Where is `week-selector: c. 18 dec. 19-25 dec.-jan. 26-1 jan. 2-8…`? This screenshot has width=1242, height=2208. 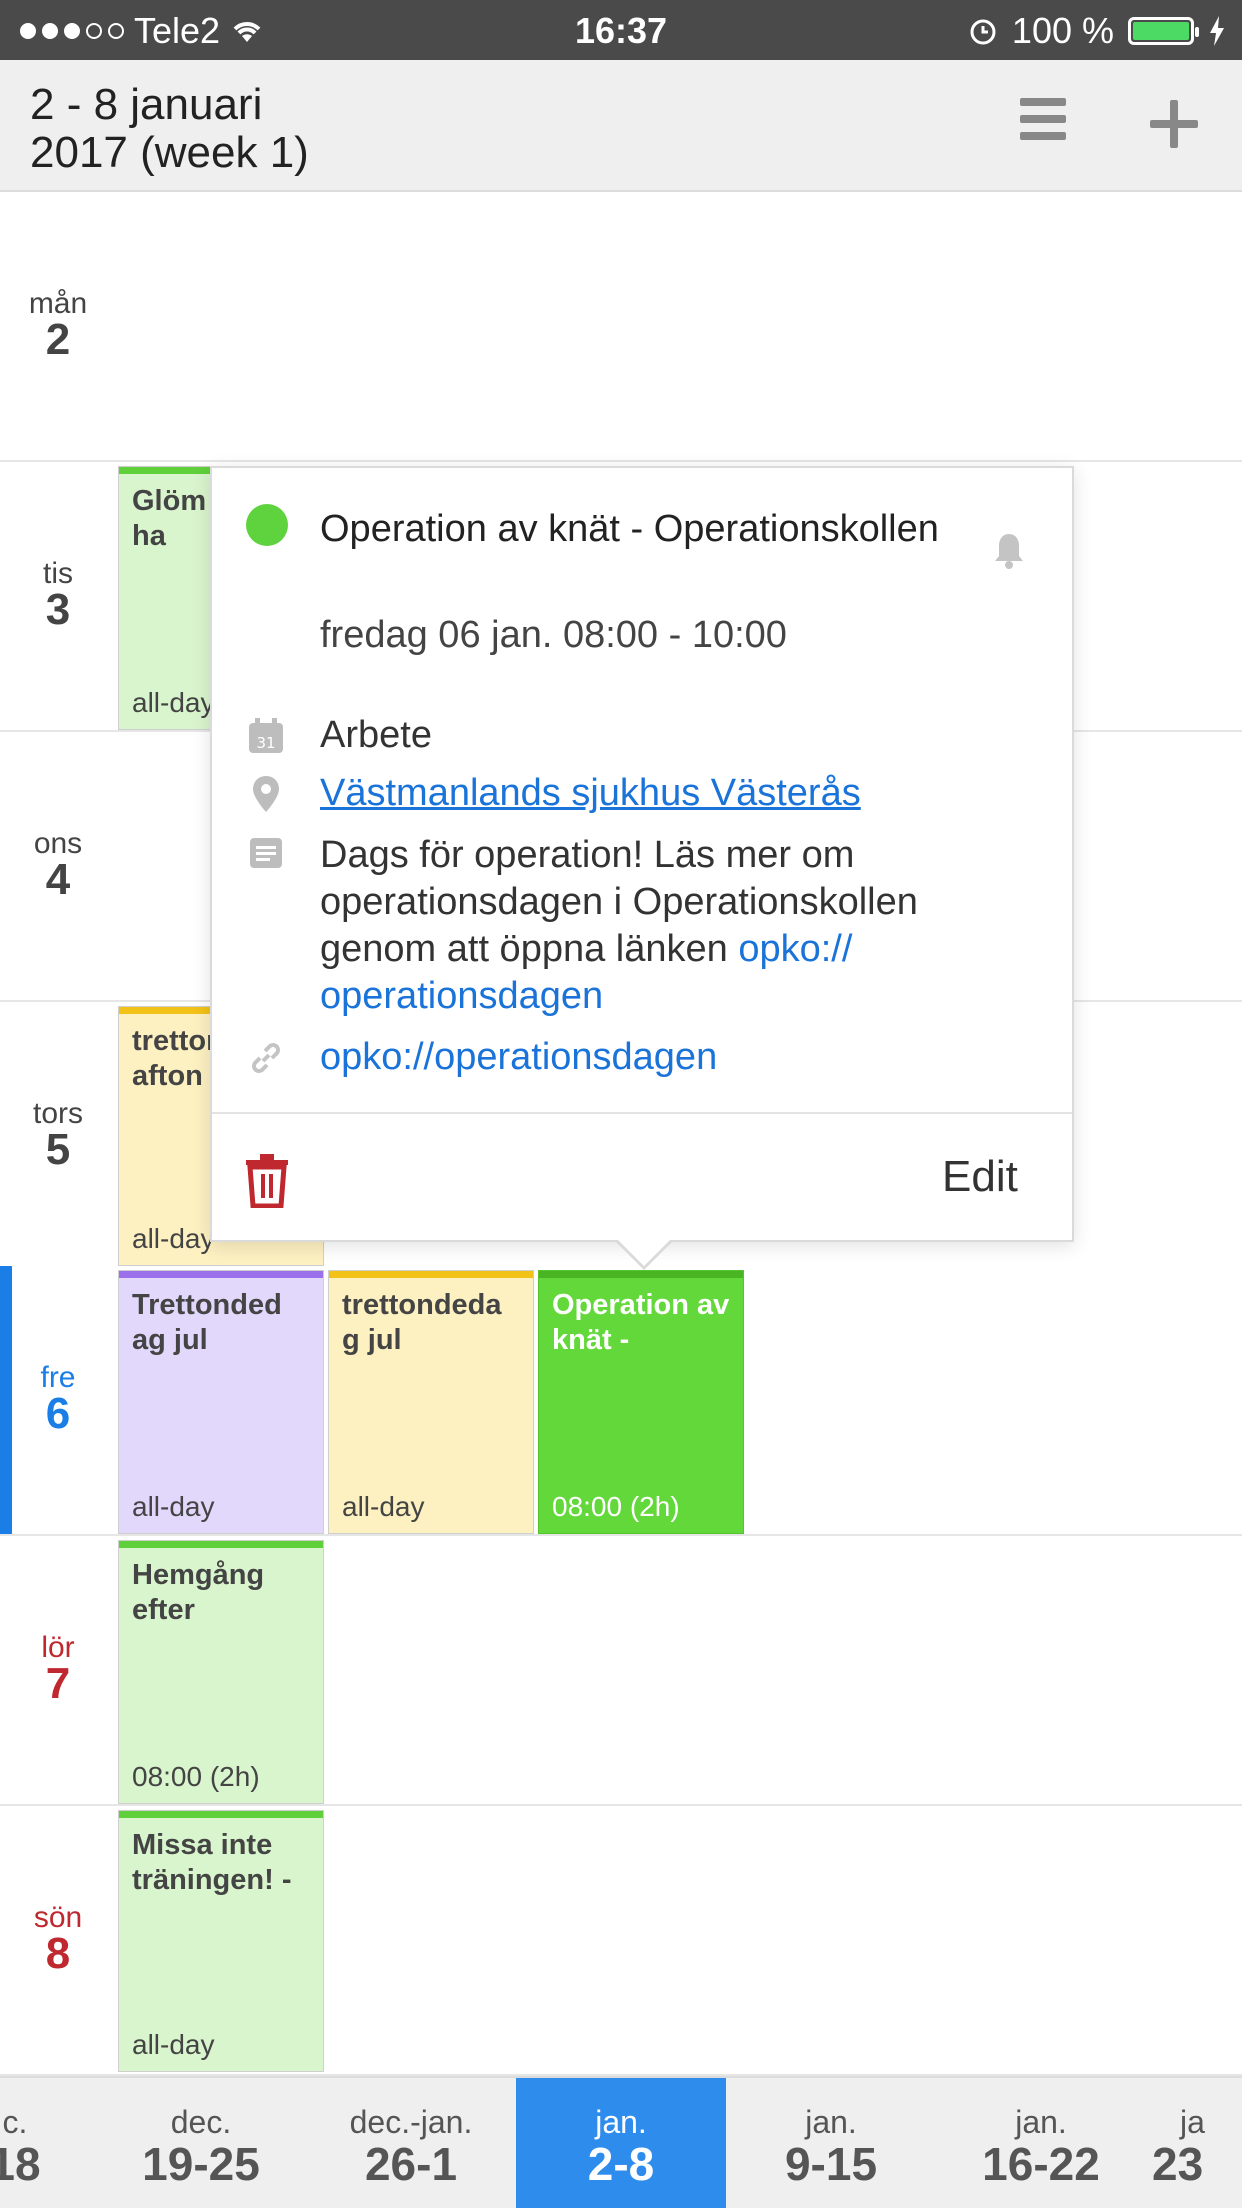
week-selector: c. 18 dec. 19-25 dec.-jan. 26-1 jan. 2-8… is located at coordinates (621, 2142).